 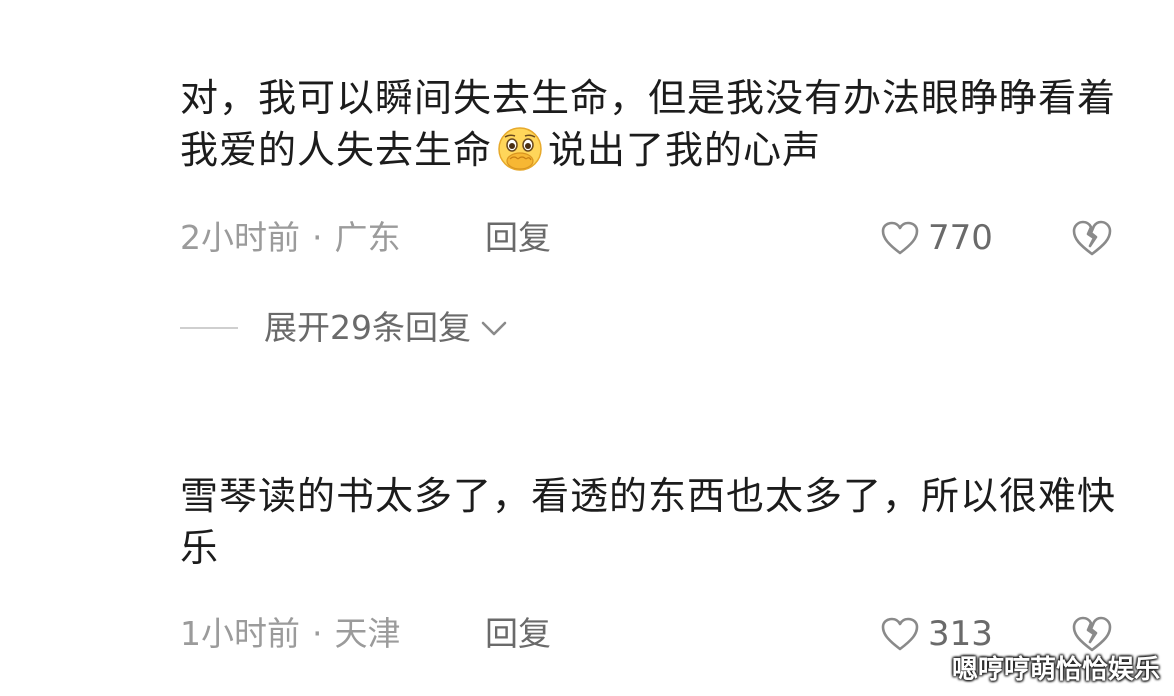 What do you see at coordinates (240, 237) in the screenshot?
I see `comment-time: 2小时前` at bounding box center [240, 237].